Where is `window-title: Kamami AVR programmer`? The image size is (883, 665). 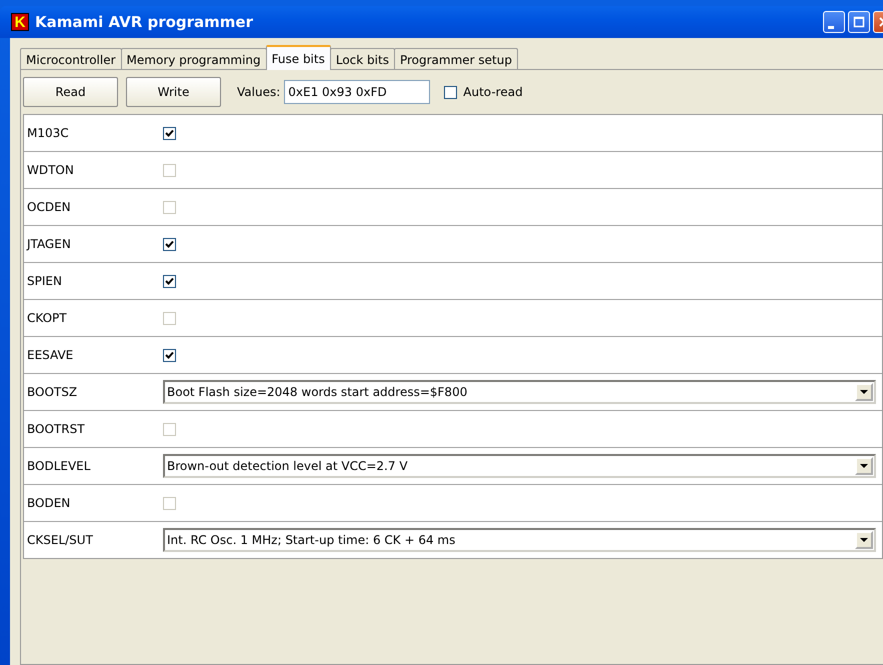 window-title: Kamami AVR programmer is located at coordinates (144, 22).